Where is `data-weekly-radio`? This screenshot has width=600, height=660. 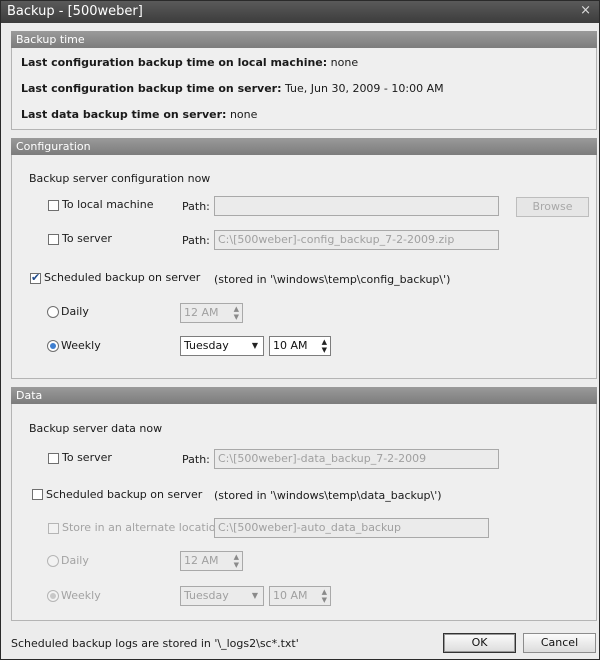 data-weekly-radio is located at coordinates (53, 596).